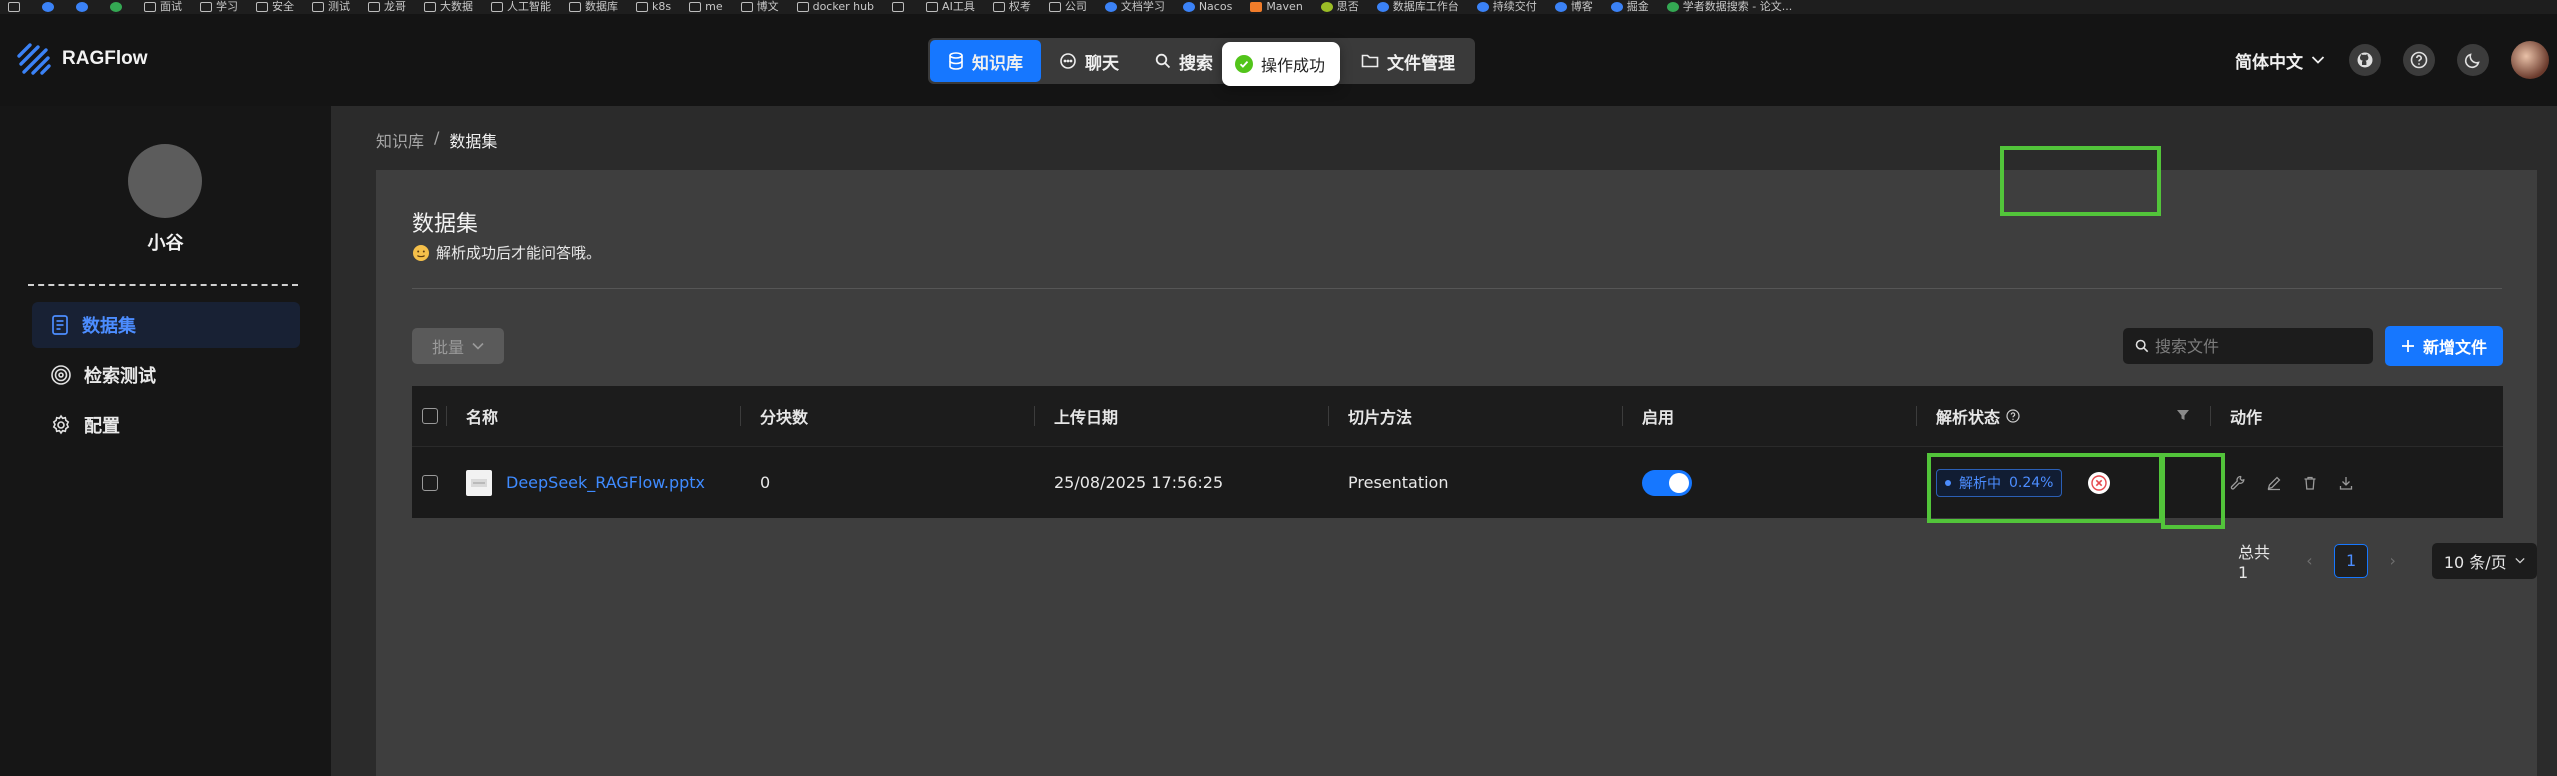  Describe the element at coordinates (163, 7) in the screenshot. I see `bookmark-folder: 面试` at that location.